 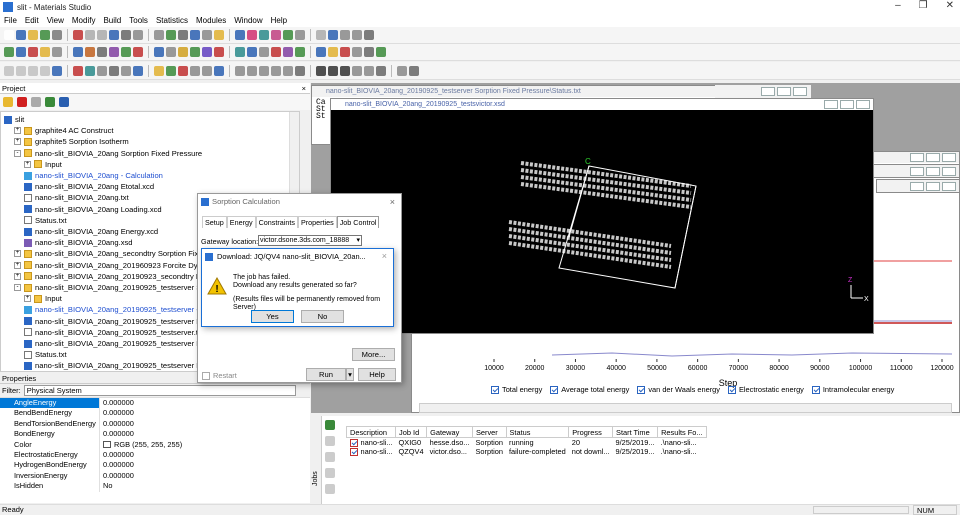 What do you see at coordinates (112, 20) in the screenshot?
I see `menu-build: Build` at bounding box center [112, 20].